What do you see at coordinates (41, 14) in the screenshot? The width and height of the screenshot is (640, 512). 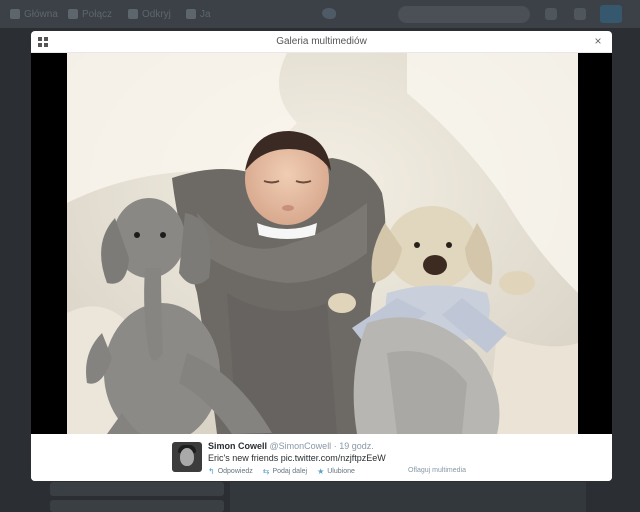 I see `nav-home-label: Główna` at bounding box center [41, 14].